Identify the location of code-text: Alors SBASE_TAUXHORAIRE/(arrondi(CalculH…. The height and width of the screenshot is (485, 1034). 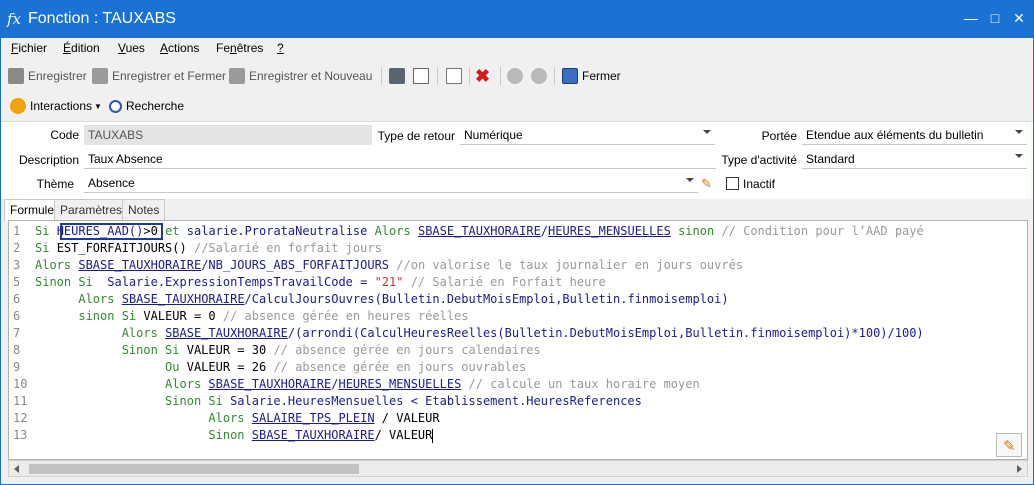
(479, 333).